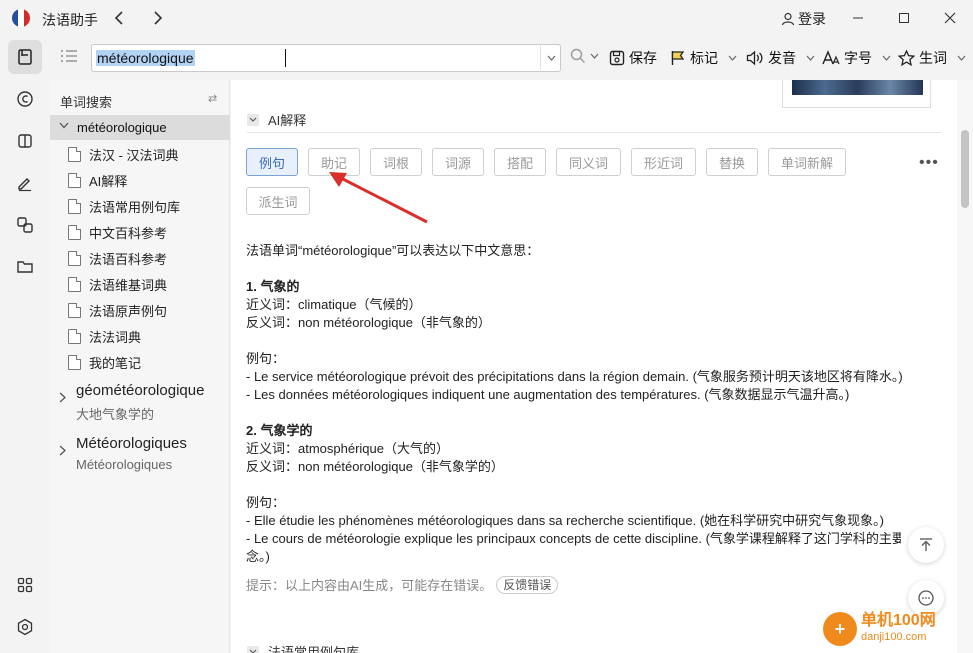 Image resolution: width=973 pixels, height=653 pixels. What do you see at coordinates (104, 362) in the screenshot?
I see `sidebar-item-my-notes: 我的笔记` at bounding box center [104, 362].